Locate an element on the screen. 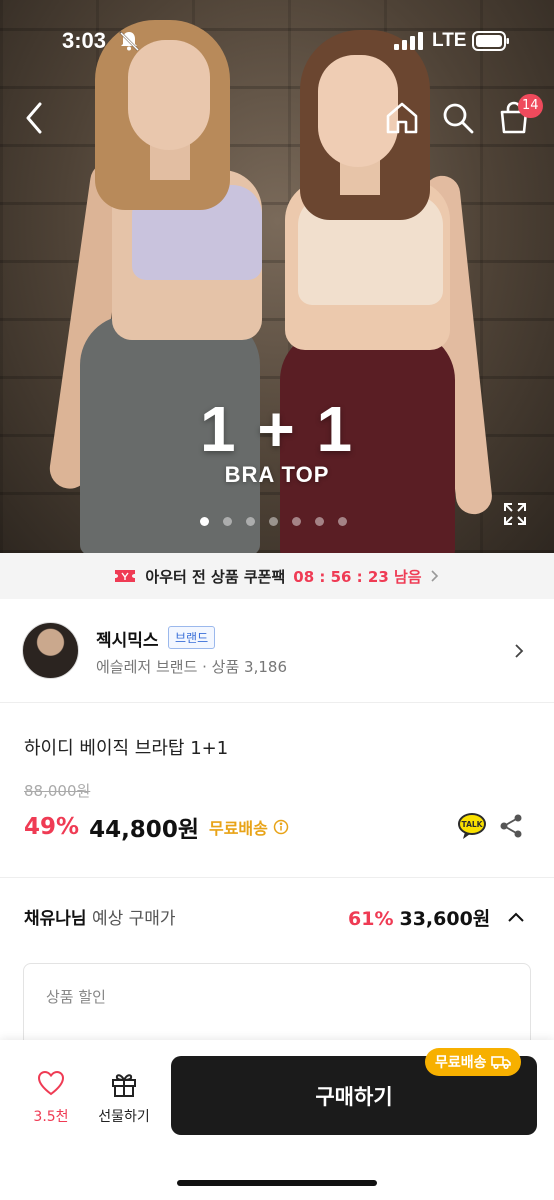  share-icon is located at coordinates (511, 826).